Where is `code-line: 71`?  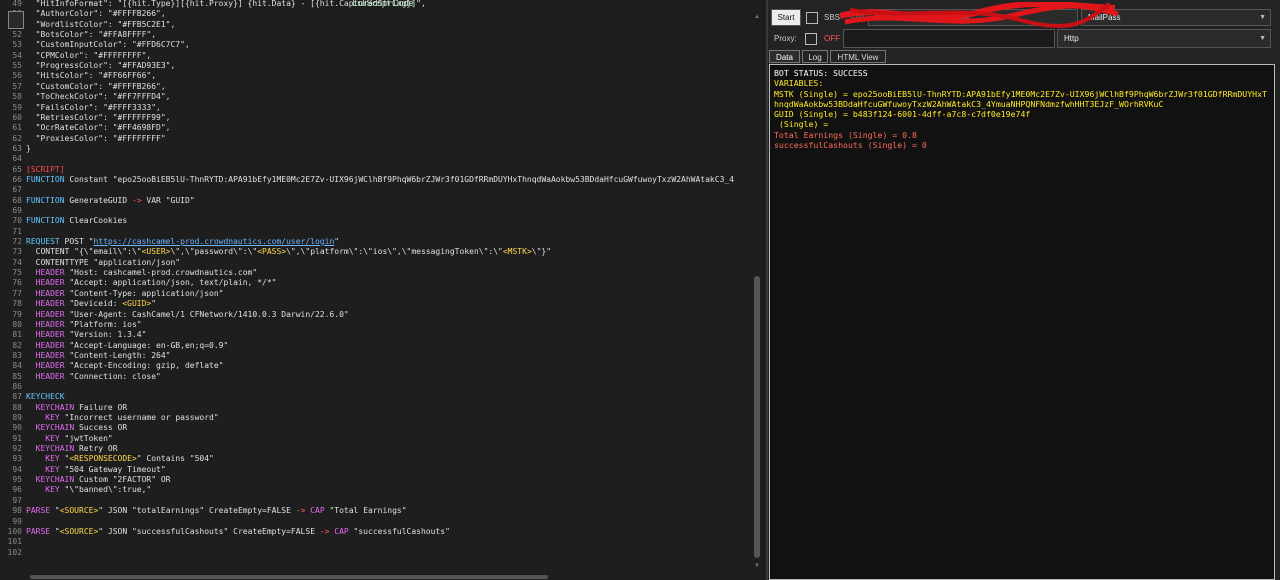 code-line: 71 is located at coordinates (13, 232).